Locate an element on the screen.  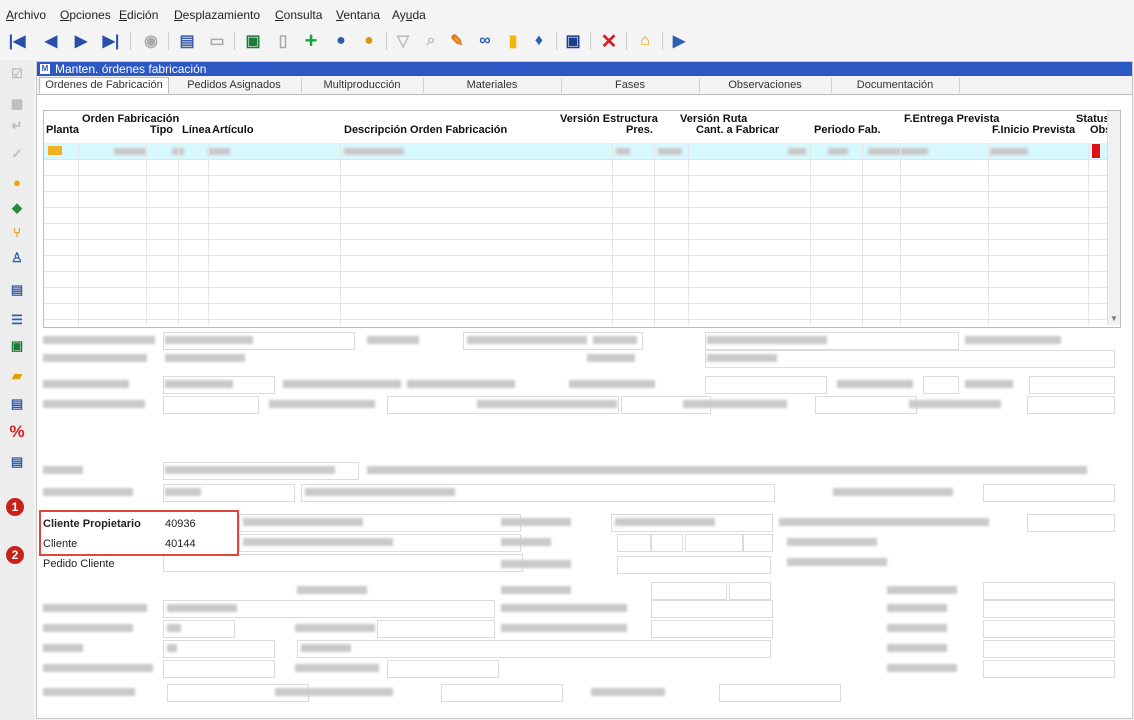
fecha-field is located at coordinates (766, 385).